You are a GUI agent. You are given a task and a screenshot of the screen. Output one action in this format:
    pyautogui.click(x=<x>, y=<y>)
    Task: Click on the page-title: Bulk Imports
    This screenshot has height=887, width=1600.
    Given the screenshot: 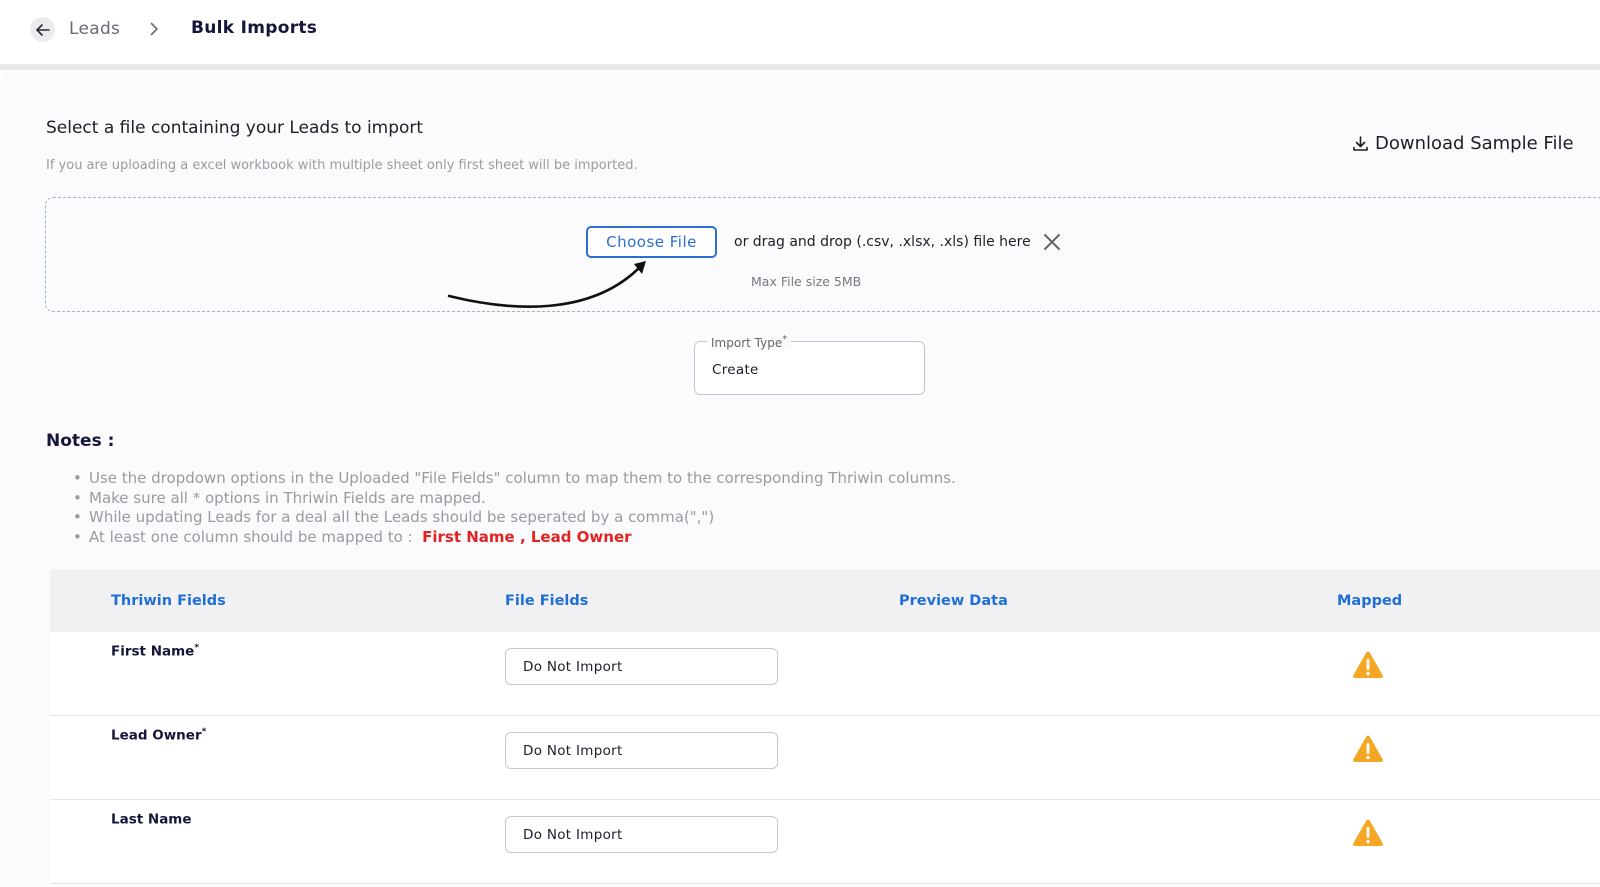 What is the action you would take?
    pyautogui.click(x=254, y=28)
    